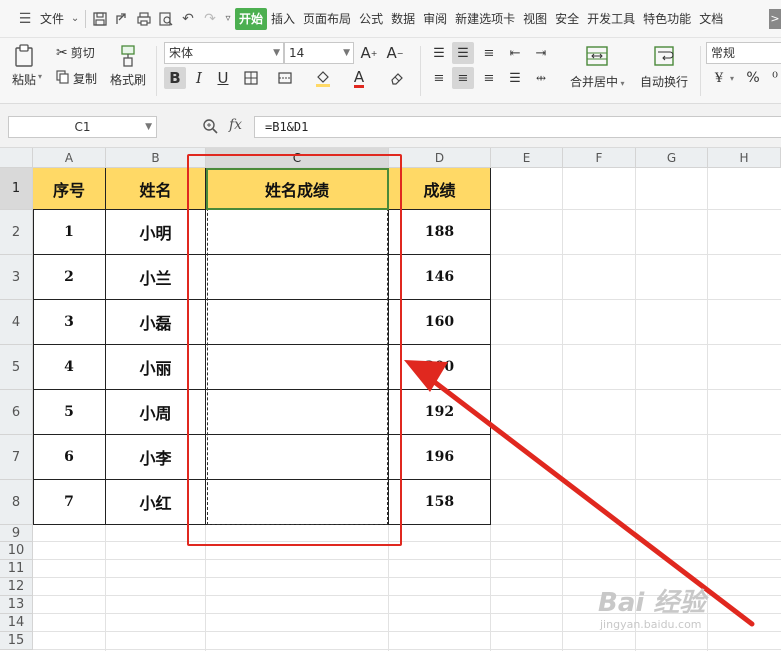 Image resolution: width=781 pixels, height=651 pixels. I want to click on tab-insert: 插入, so click(283, 19).